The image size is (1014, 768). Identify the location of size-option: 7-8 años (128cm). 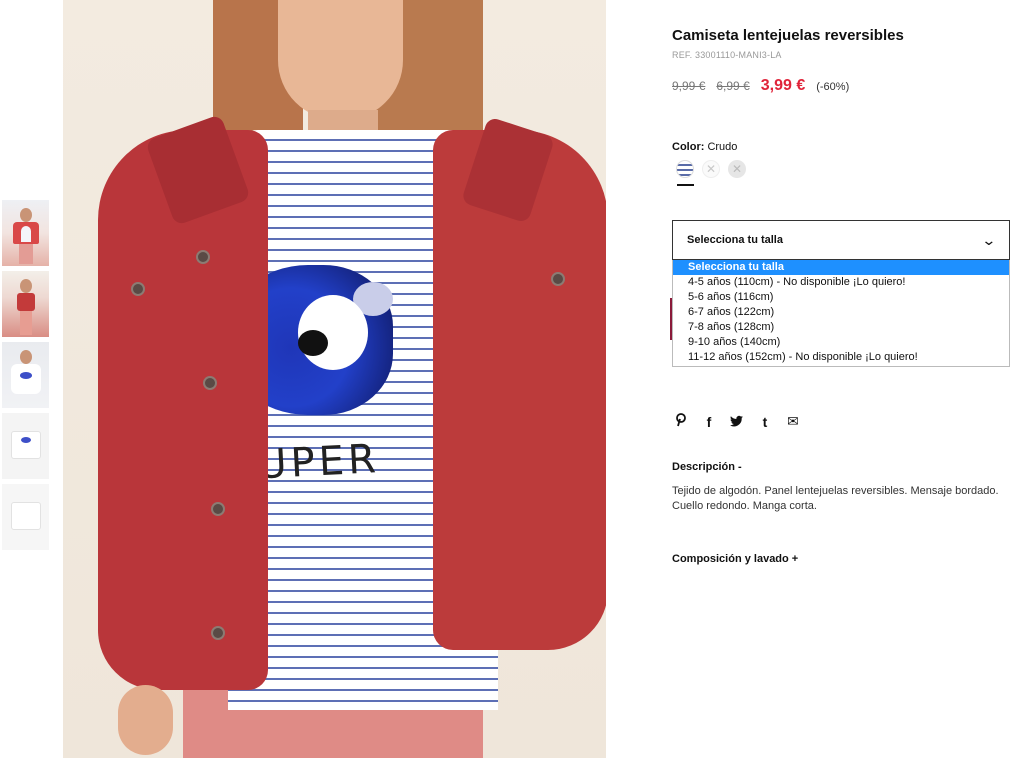
(841, 327).